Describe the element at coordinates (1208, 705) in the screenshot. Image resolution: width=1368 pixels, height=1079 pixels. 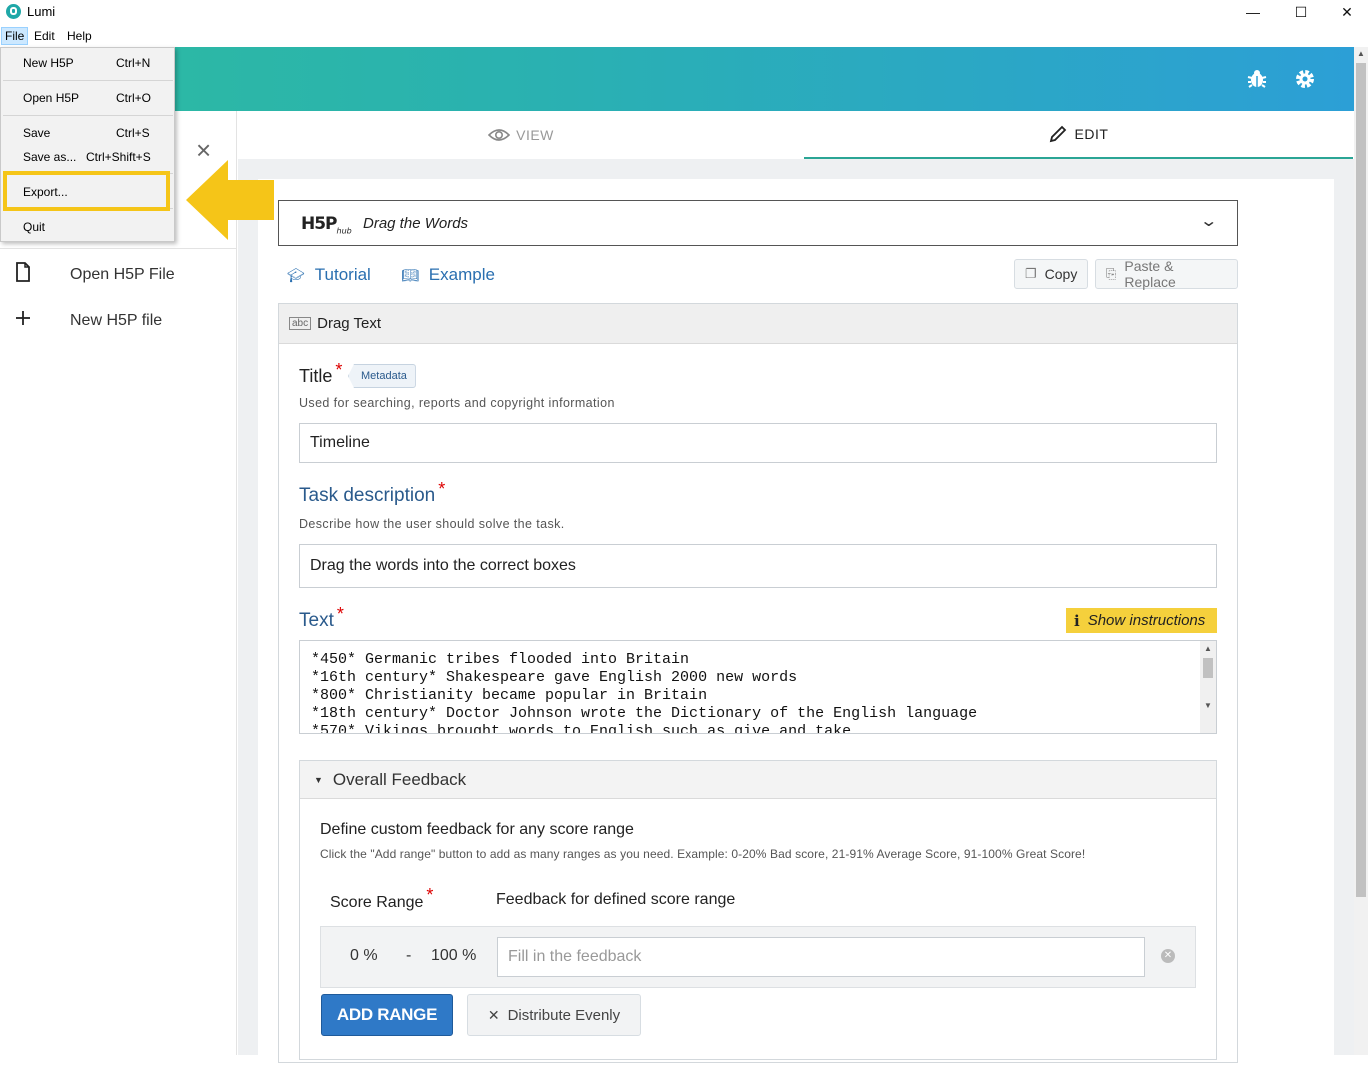
I see `scroll-down-icon: ▼` at that location.